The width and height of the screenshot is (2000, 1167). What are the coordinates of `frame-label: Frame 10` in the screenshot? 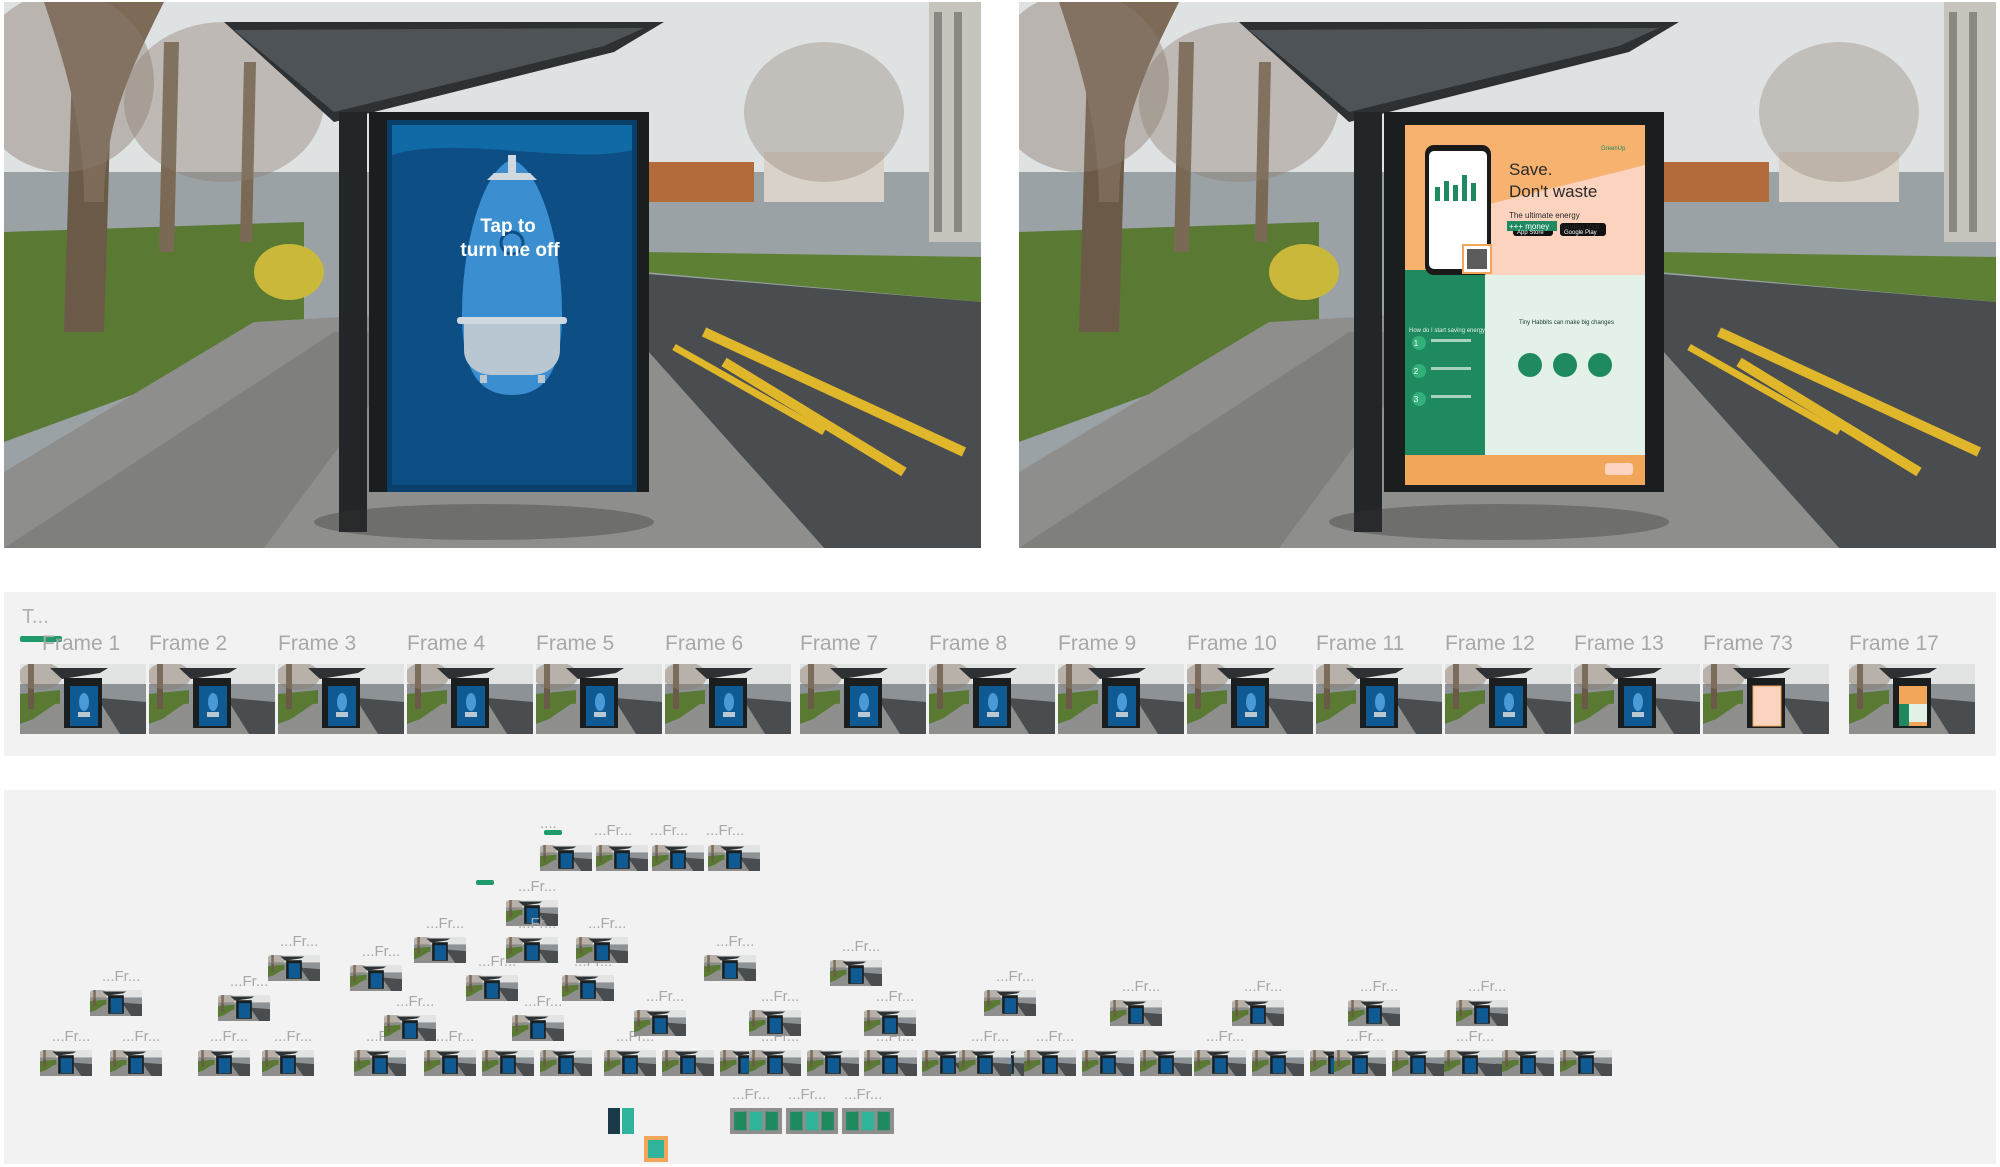 It's located at (1232, 644).